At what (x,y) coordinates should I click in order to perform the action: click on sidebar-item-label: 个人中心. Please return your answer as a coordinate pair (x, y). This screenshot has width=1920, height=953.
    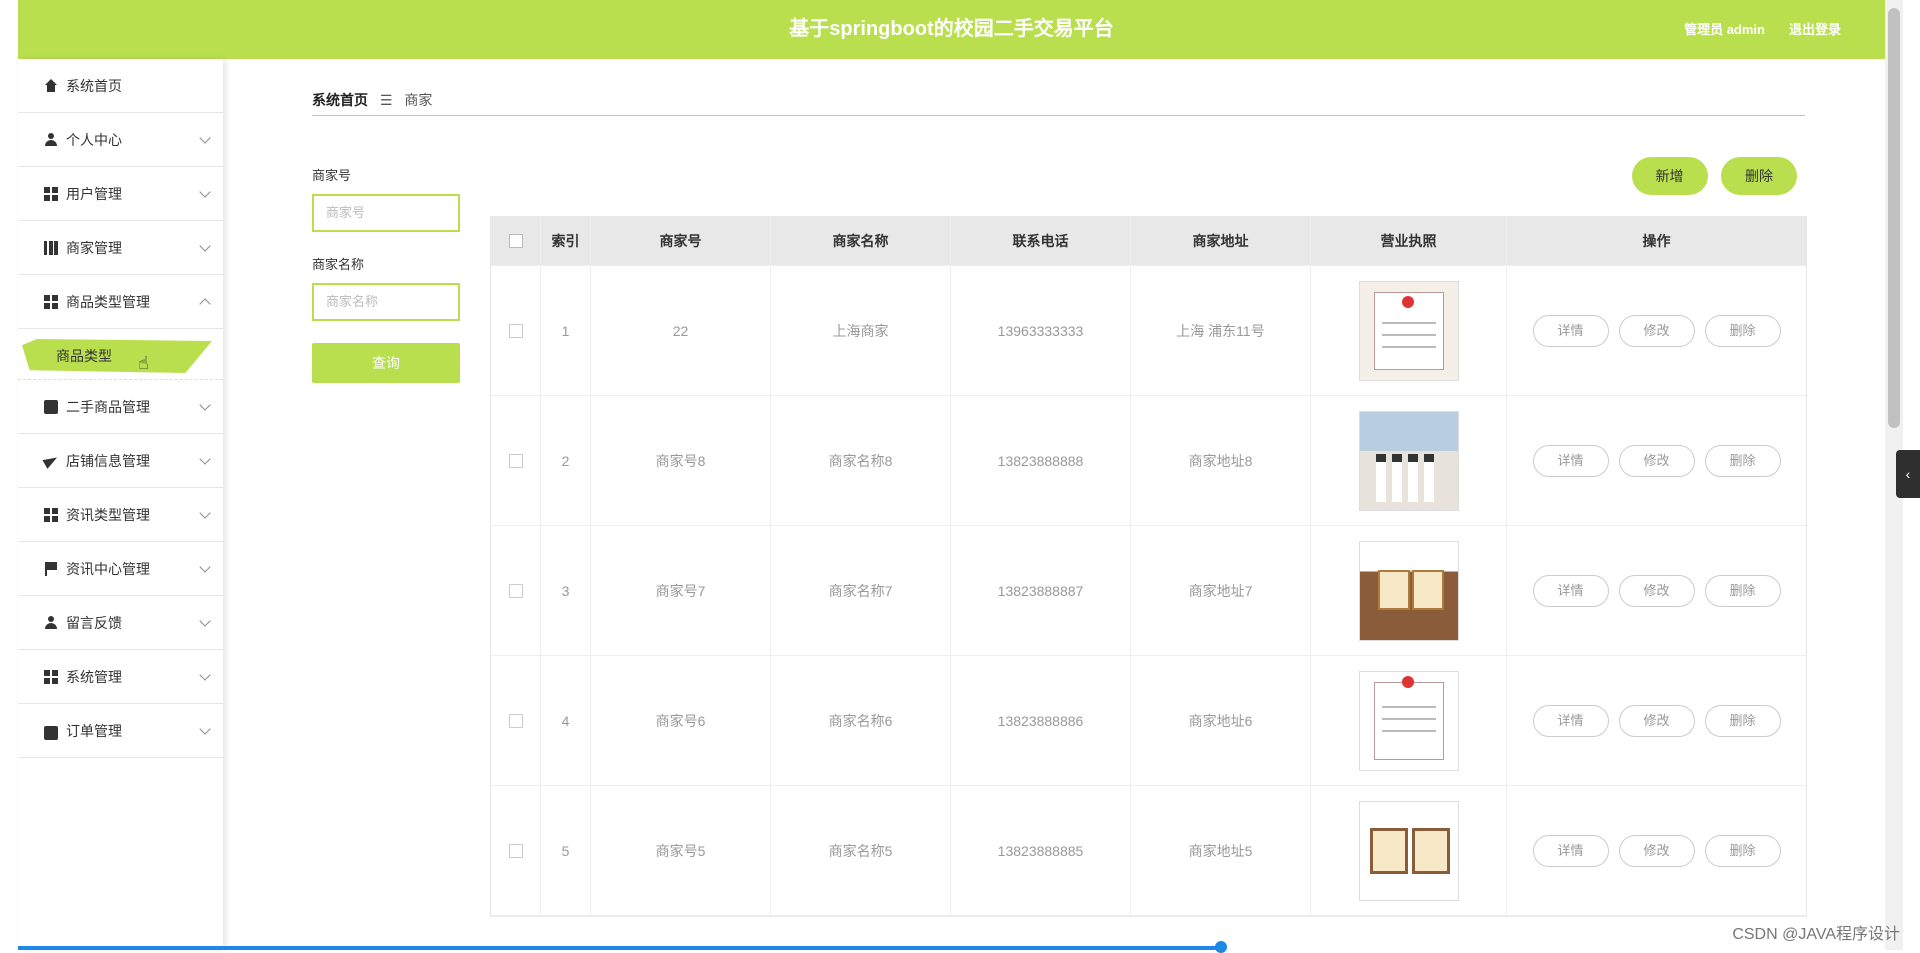
    Looking at the image, I should click on (94, 139).